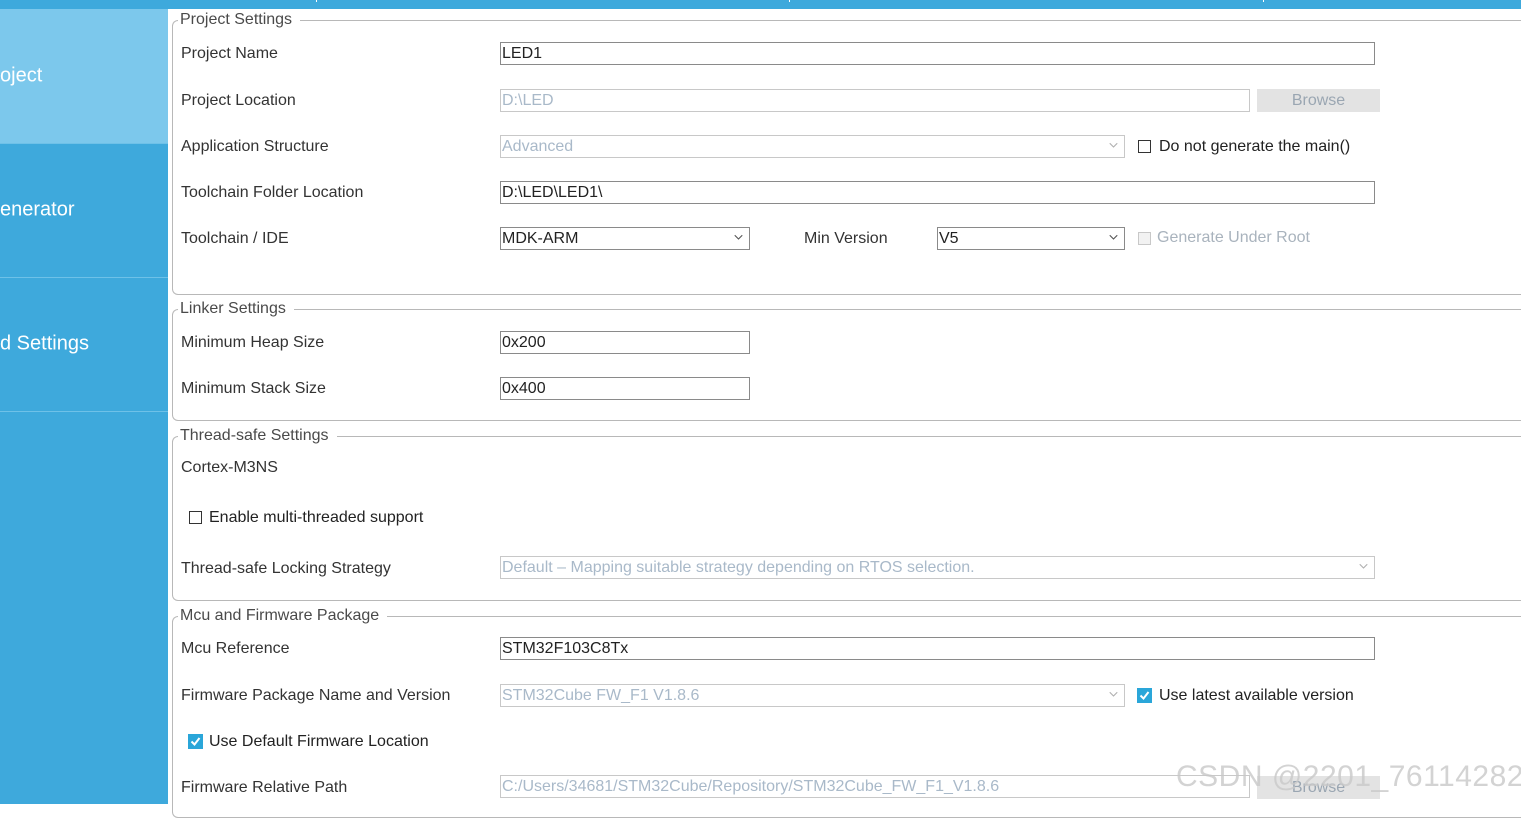 This screenshot has width=1521, height=818. I want to click on generate-under-root-label: Generate Under Root, so click(1233, 237).